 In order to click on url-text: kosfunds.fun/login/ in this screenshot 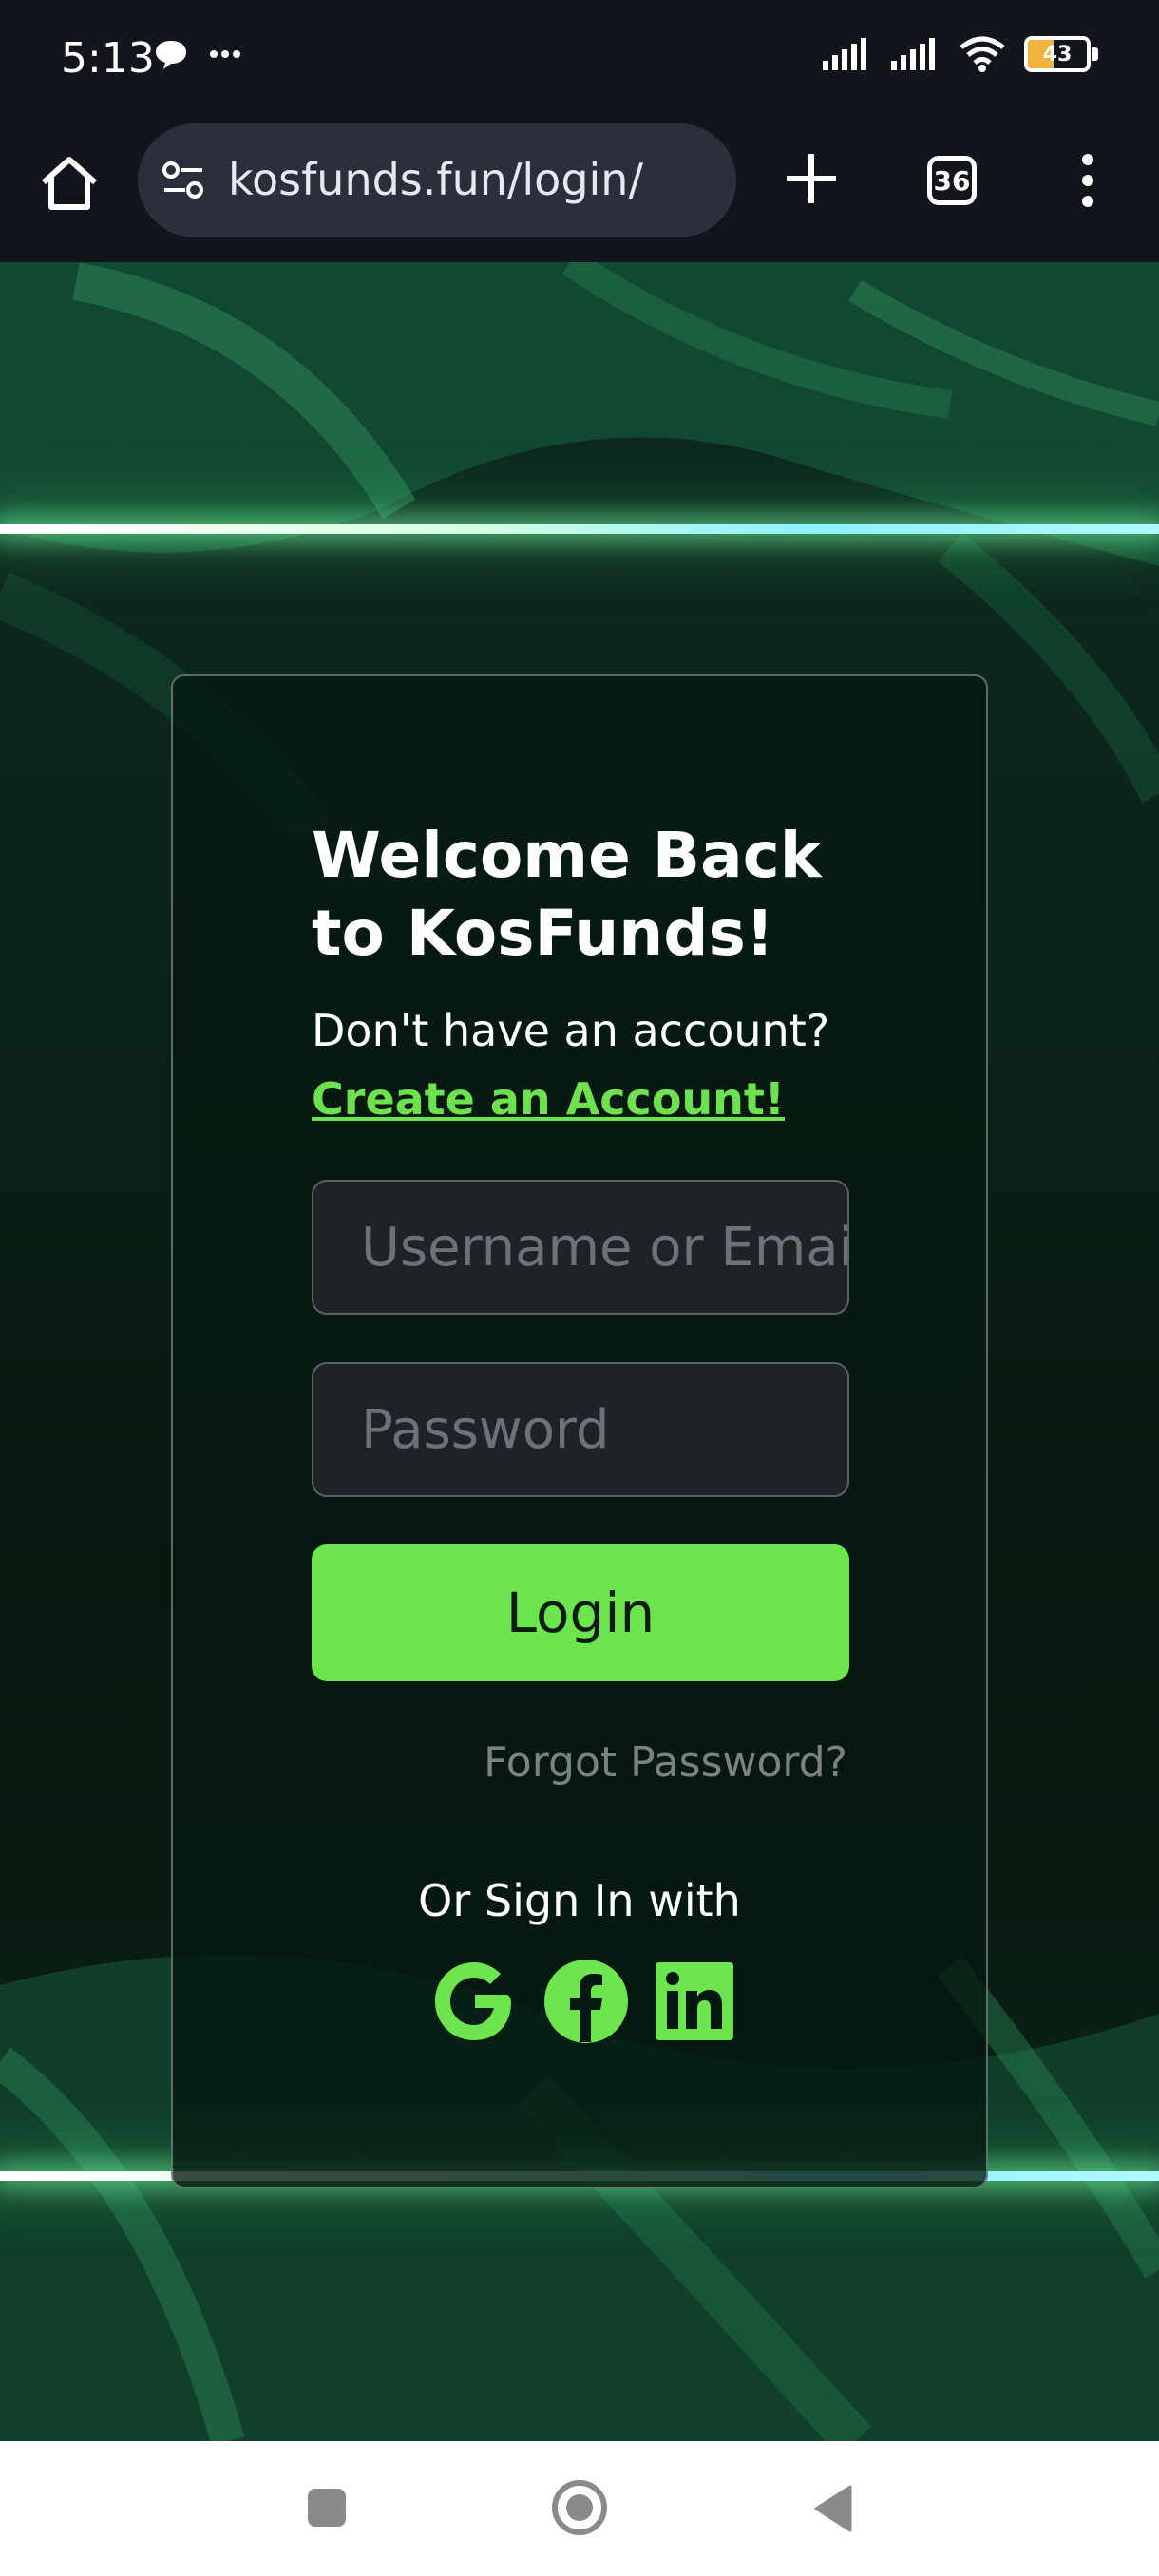, I will do `click(435, 179)`.